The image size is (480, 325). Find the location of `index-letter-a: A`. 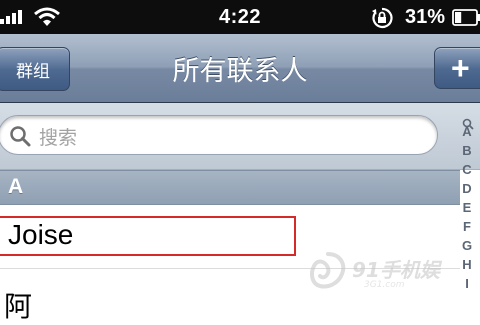

index-letter-a: A is located at coordinates (467, 131).